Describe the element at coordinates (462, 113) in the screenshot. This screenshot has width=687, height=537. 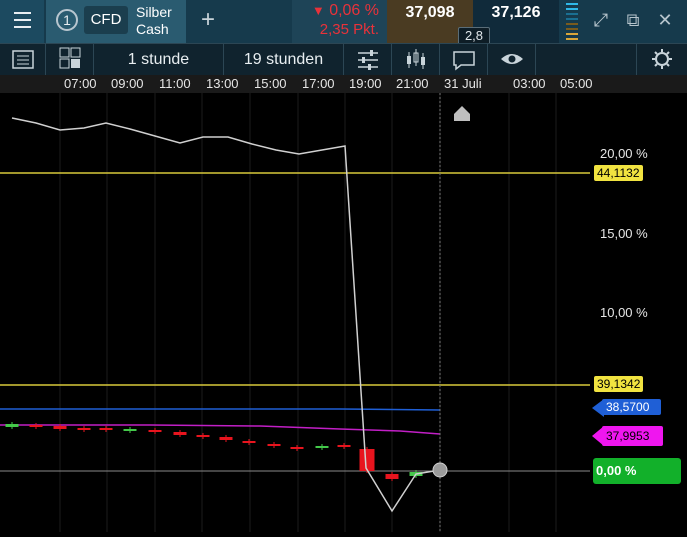
I see `crosshair-marker-icon` at that location.